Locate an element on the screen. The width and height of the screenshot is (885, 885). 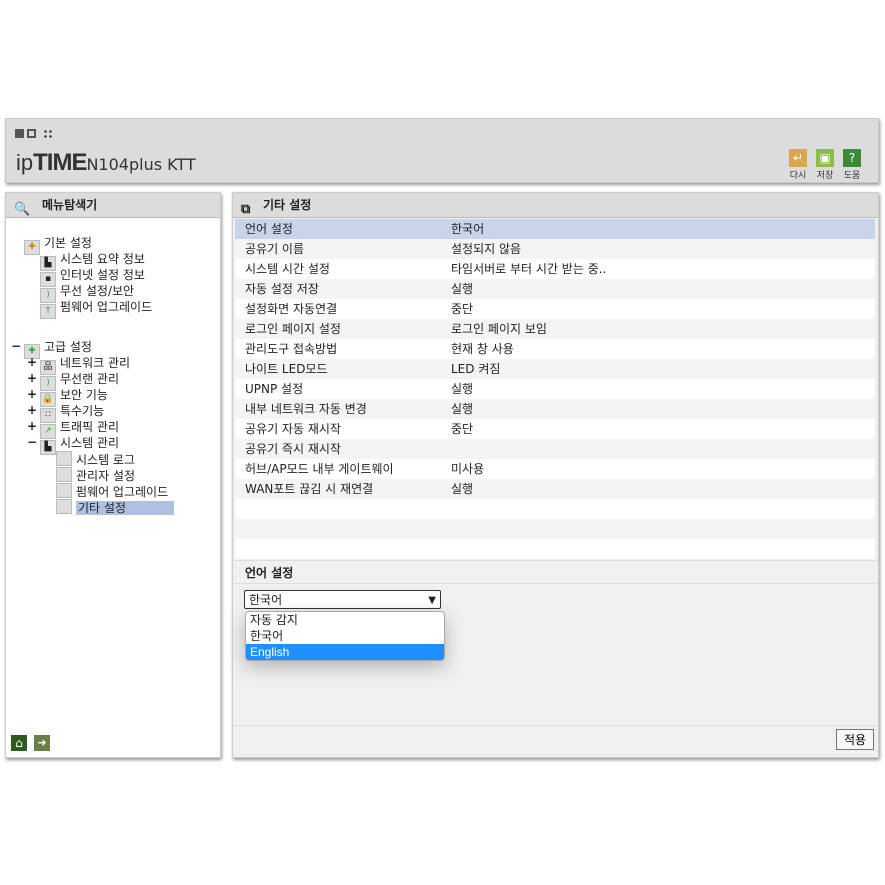
refresh-icon: ↵ is located at coordinates (798, 158).